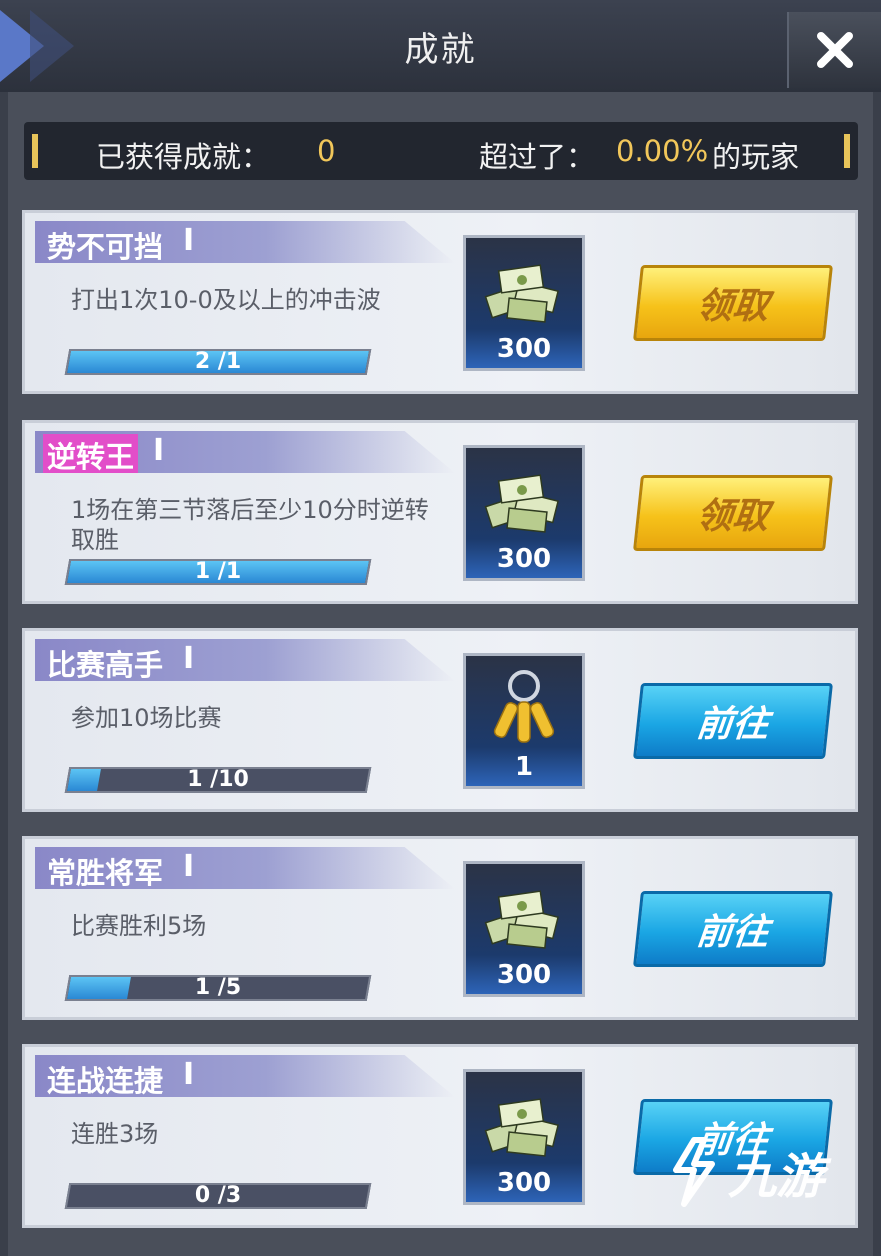 The width and height of the screenshot is (881, 1256). Describe the element at coordinates (440, 50) in the screenshot. I see `page-title: 成就` at that location.